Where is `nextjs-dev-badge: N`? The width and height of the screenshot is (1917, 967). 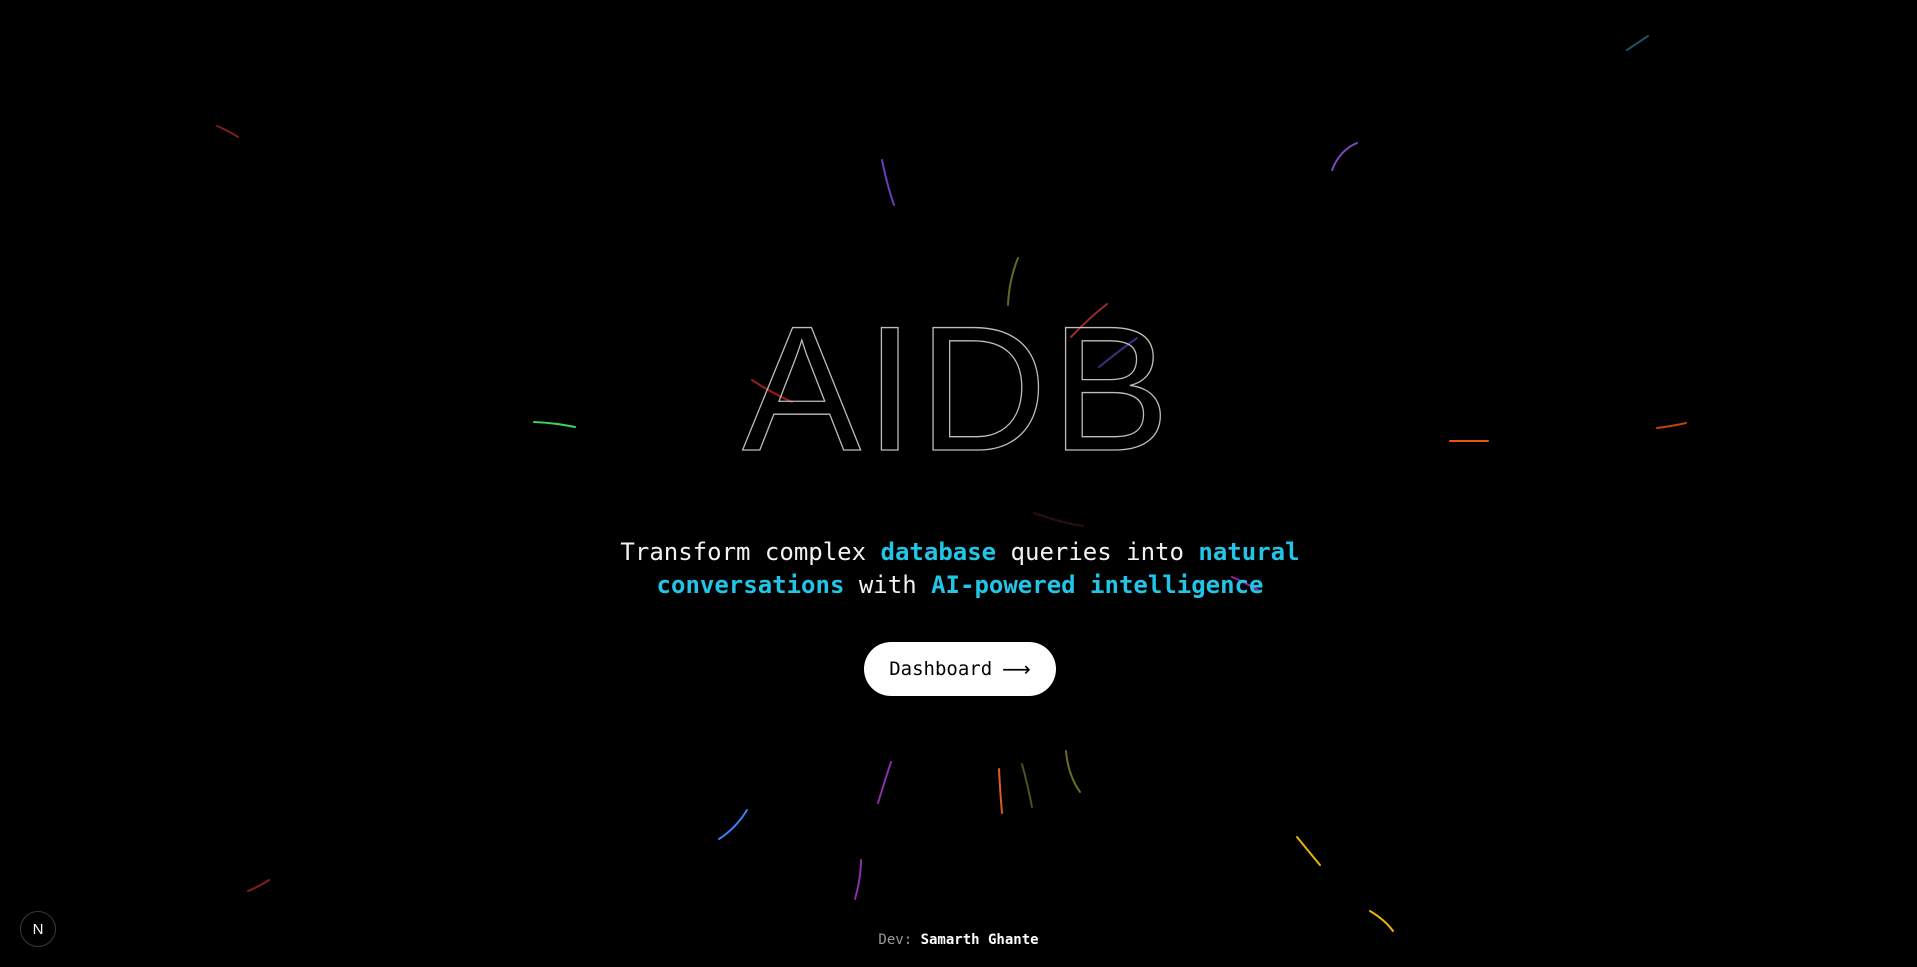 nextjs-dev-badge: N is located at coordinates (38, 929).